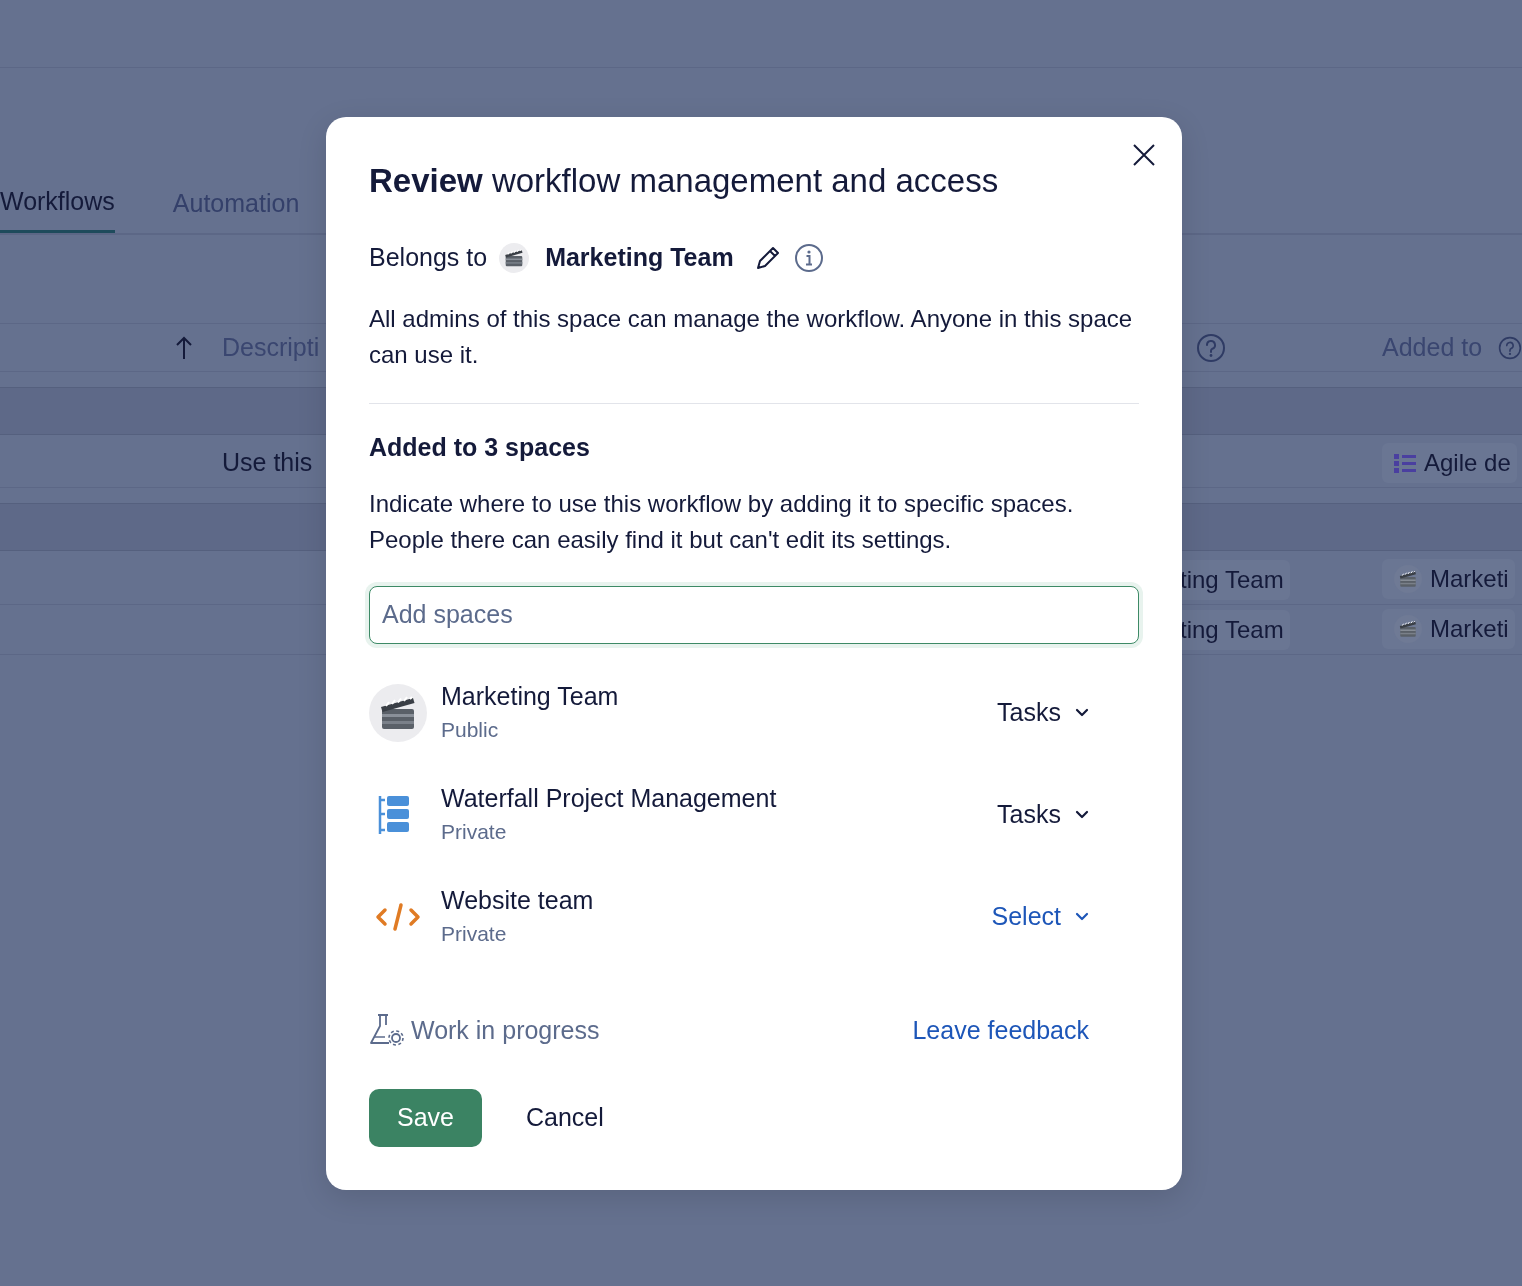 The image size is (1522, 1286). I want to click on search-field: Add spaces, so click(754, 614).